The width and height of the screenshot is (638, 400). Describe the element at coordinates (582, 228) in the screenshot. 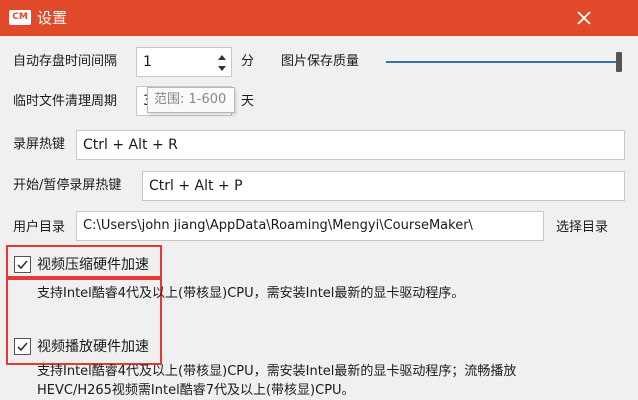

I see `browse-dir-button: 选择目录` at that location.